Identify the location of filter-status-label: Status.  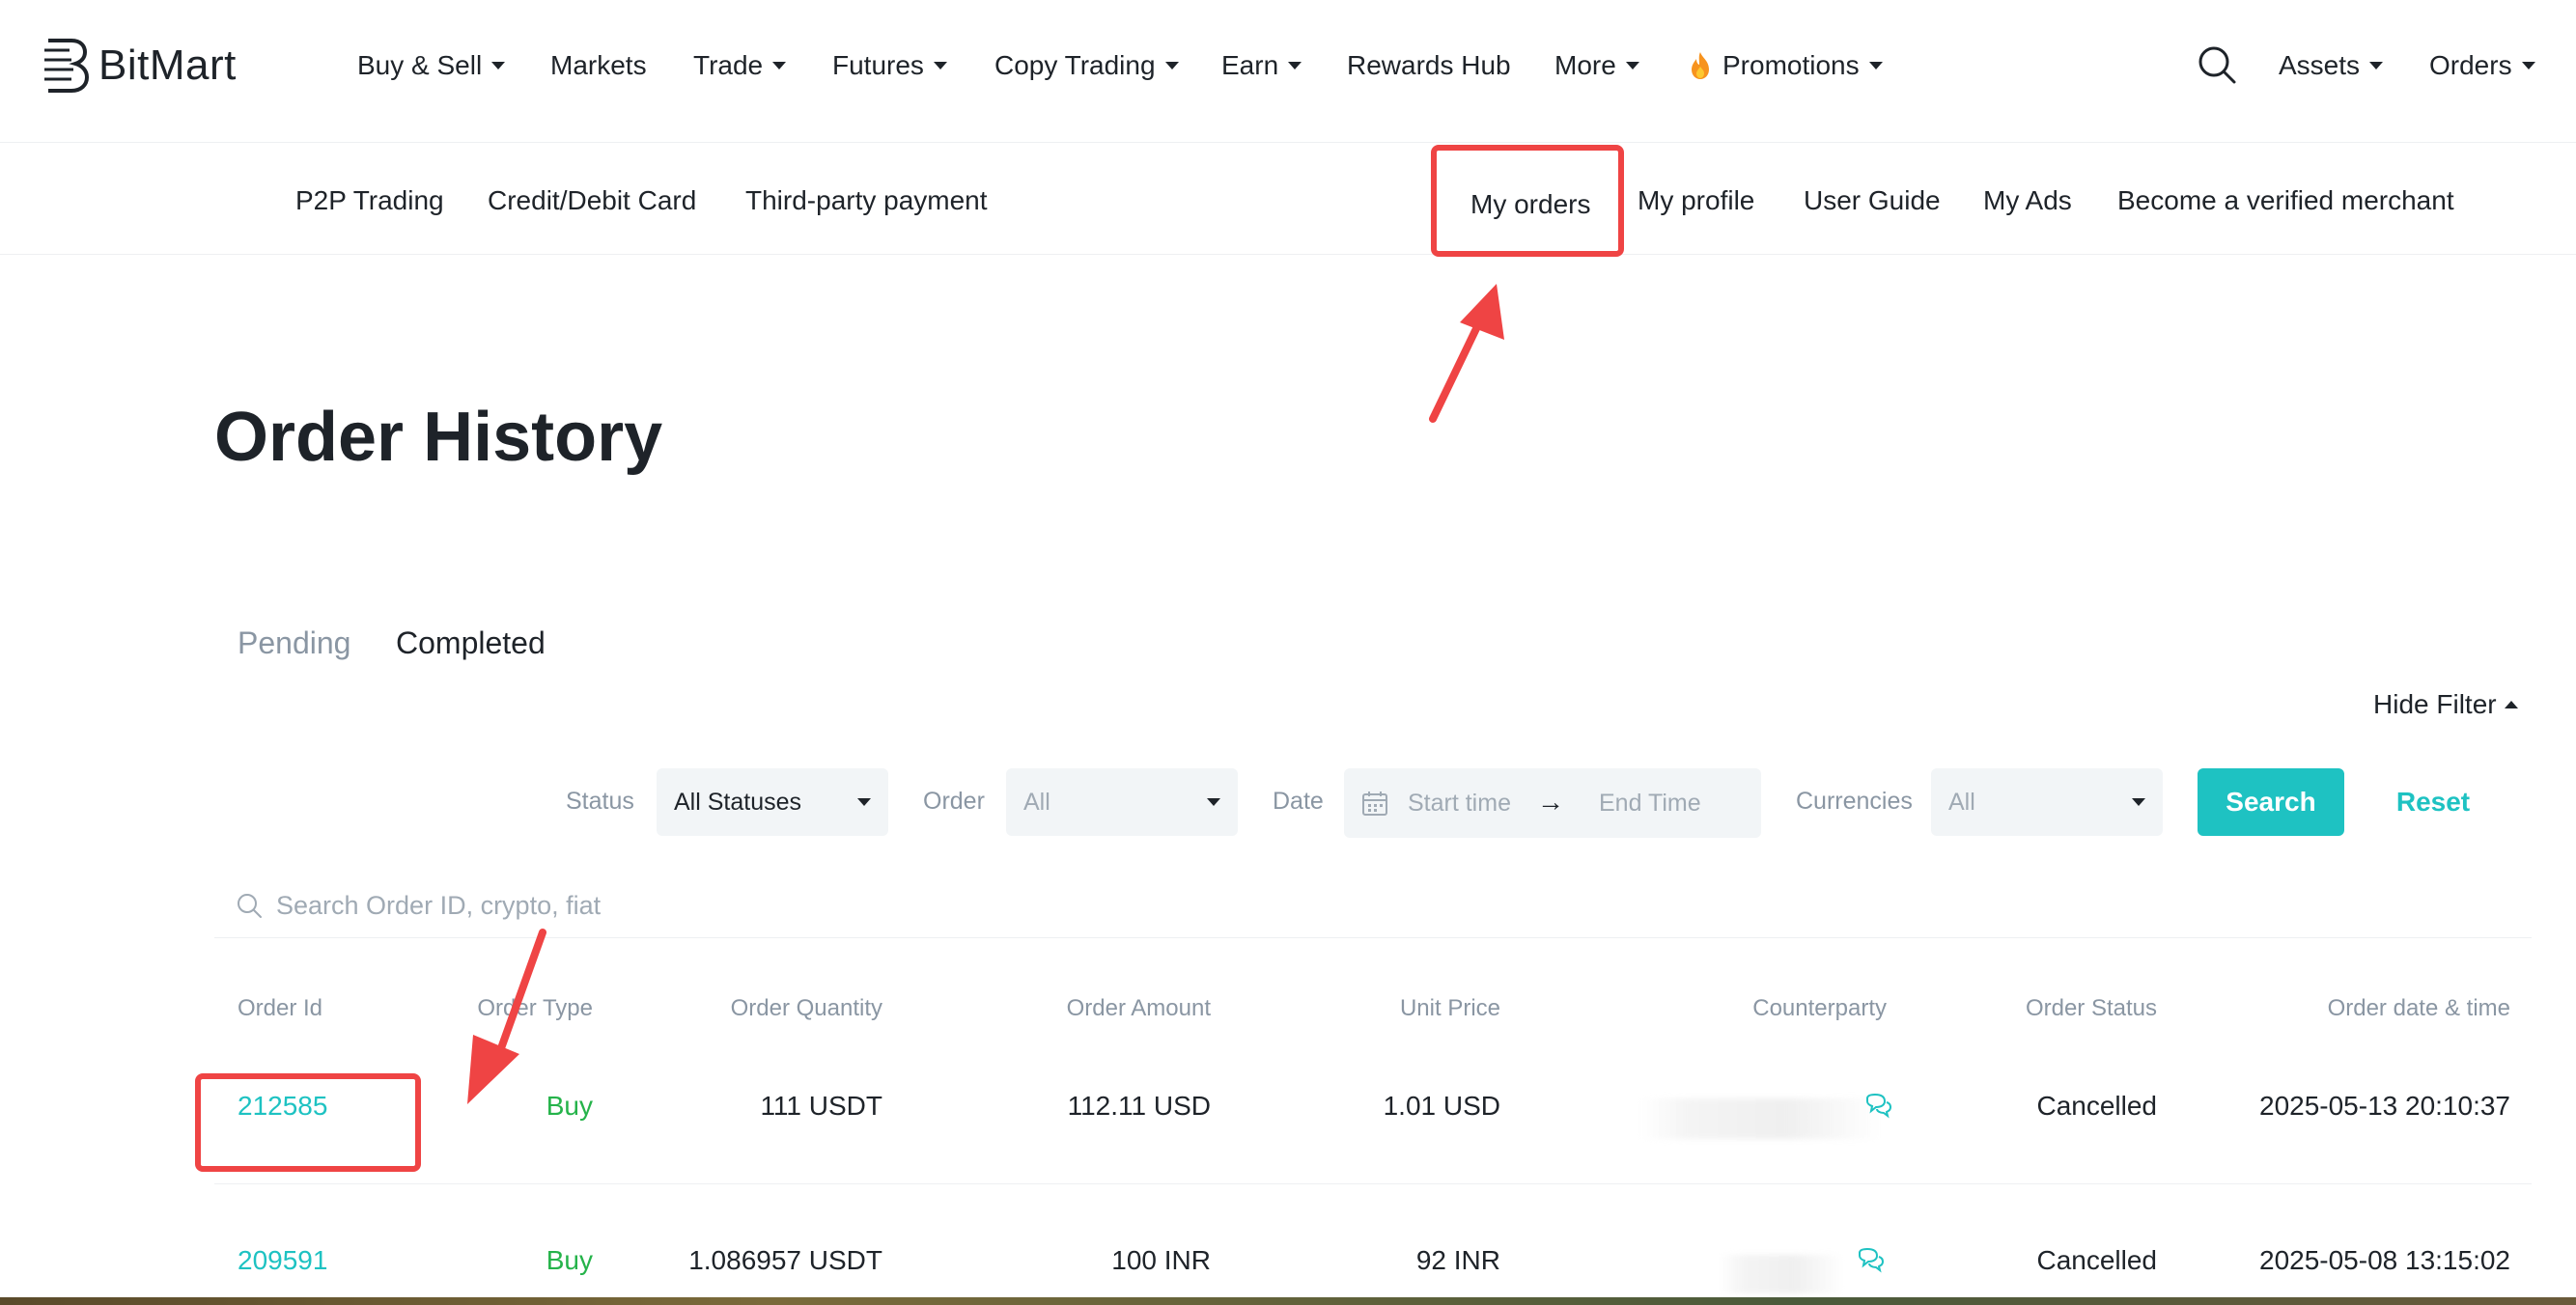
(600, 801).